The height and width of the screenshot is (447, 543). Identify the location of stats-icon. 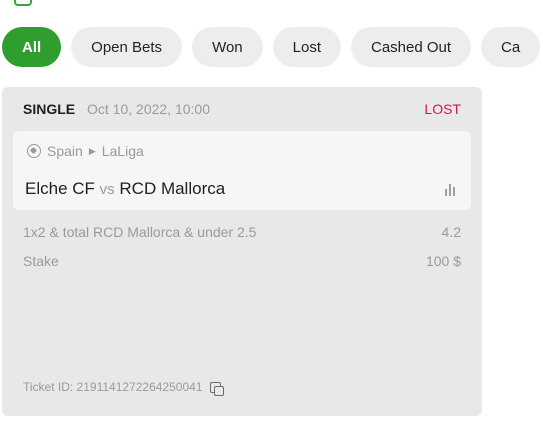
(450, 190).